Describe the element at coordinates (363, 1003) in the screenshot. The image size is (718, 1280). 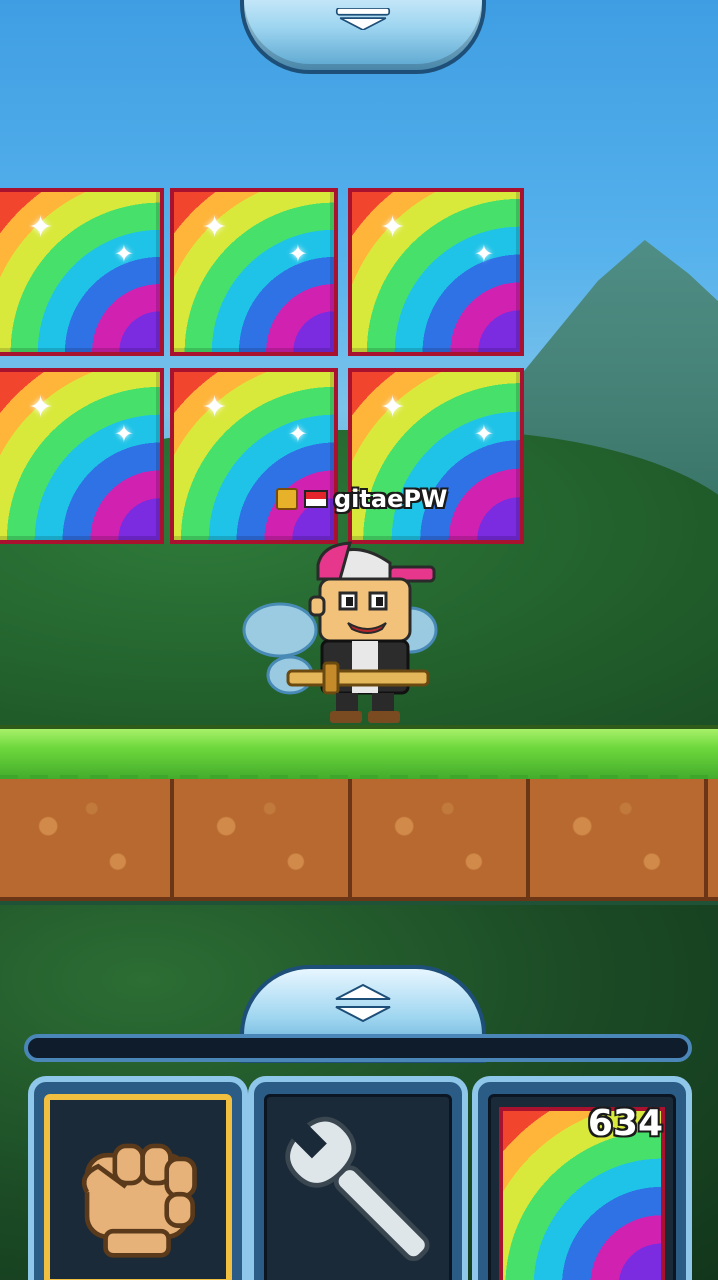
I see `double-chevron-up-icon` at that location.